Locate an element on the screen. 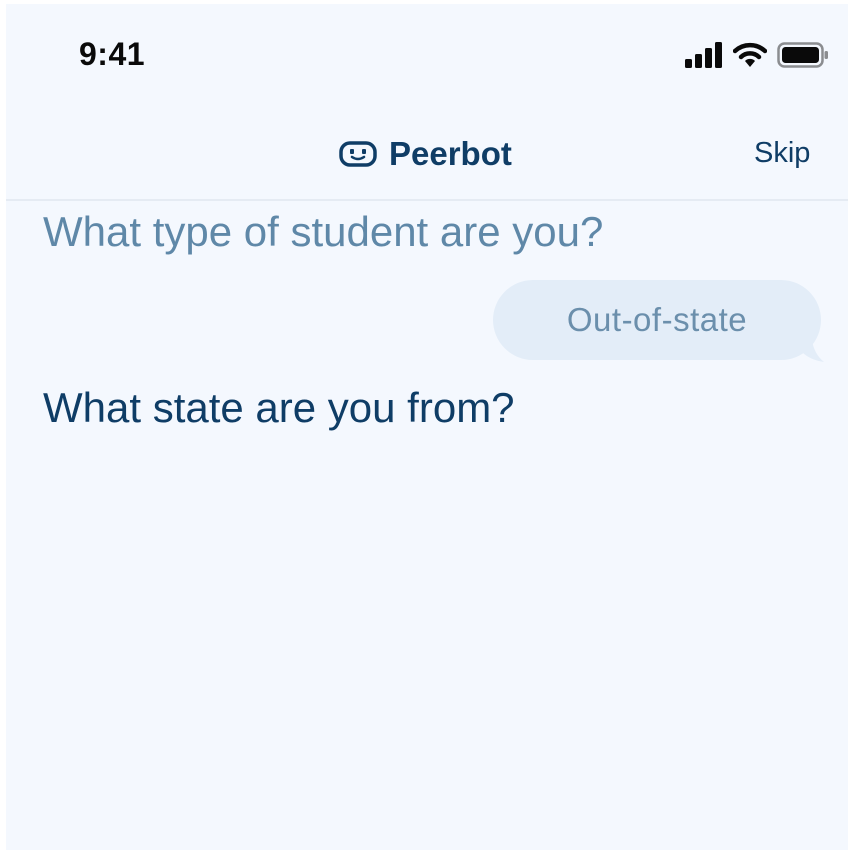 The image size is (854, 854). wifi-icon is located at coordinates (750, 54).